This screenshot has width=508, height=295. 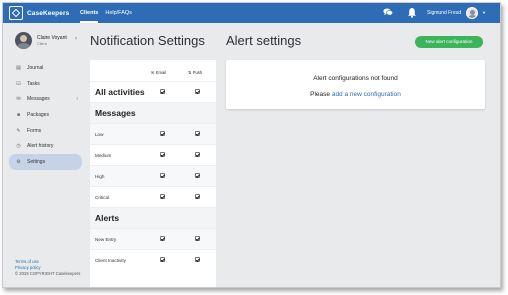 What do you see at coordinates (110, 260) in the screenshot?
I see `row-label: Client Inactivity` at bounding box center [110, 260].